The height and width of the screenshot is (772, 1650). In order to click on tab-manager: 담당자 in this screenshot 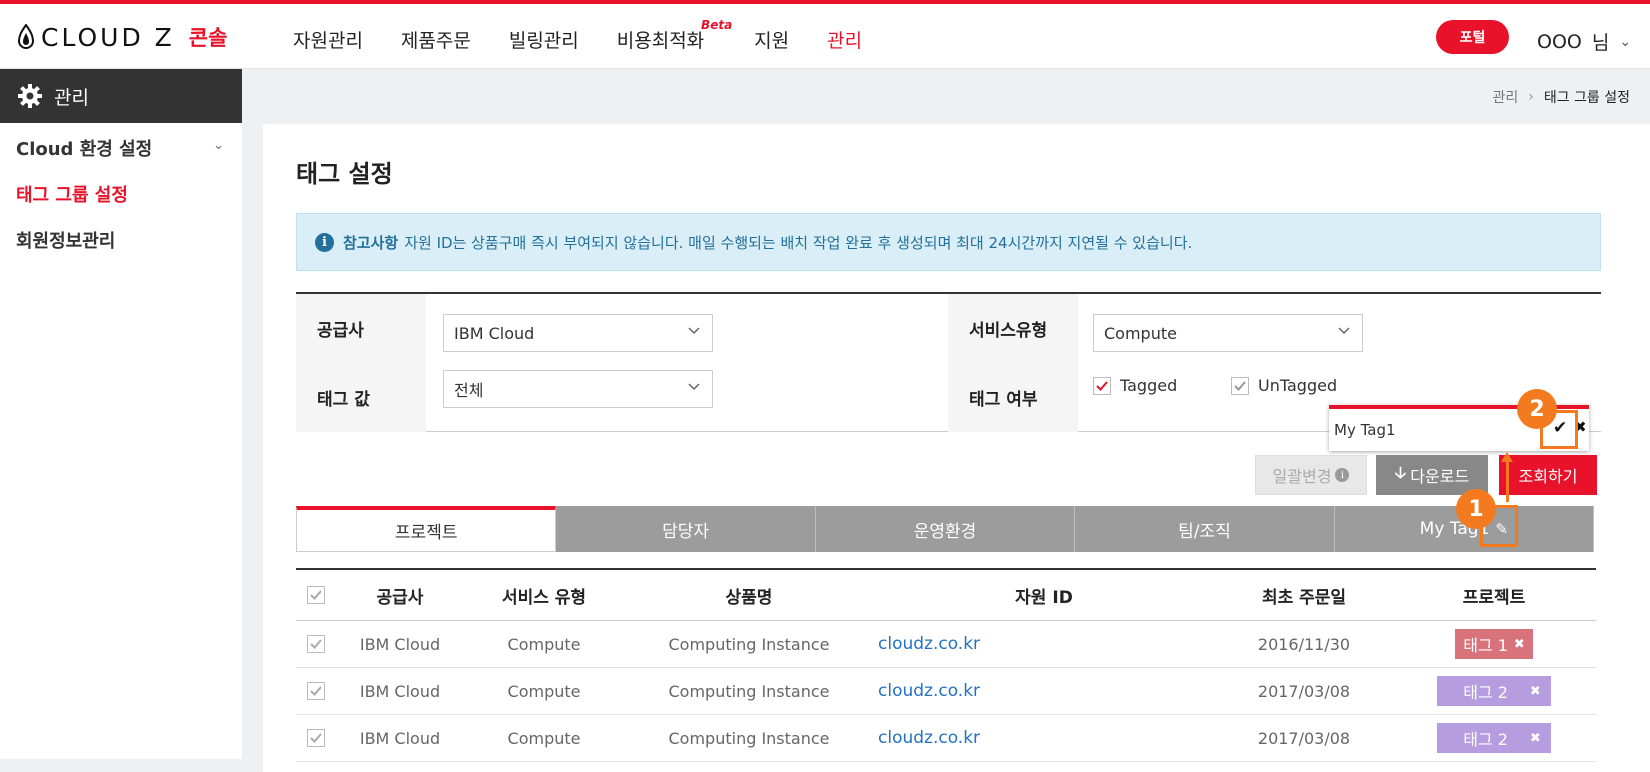, I will do `click(686, 529)`.